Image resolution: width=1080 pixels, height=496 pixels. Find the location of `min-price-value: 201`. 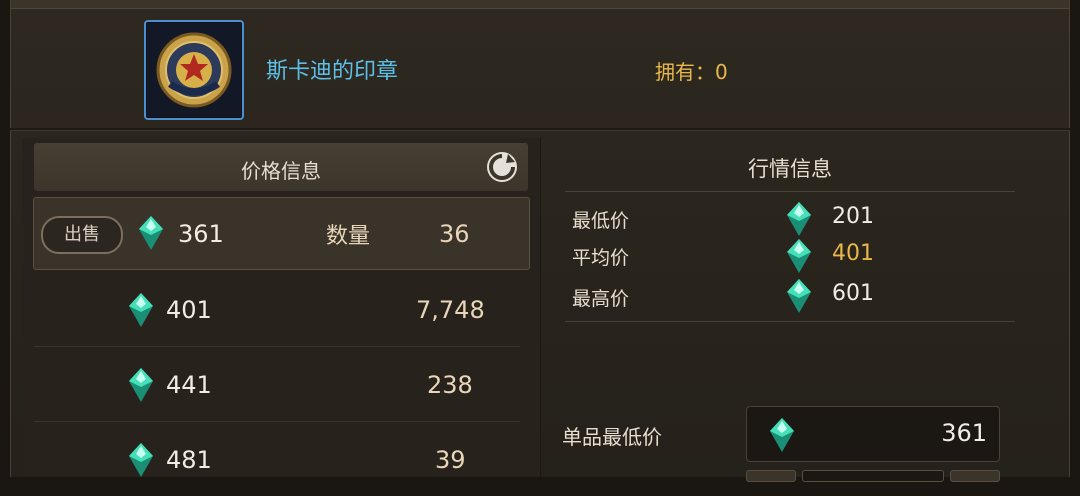

min-price-value: 201 is located at coordinates (853, 216).